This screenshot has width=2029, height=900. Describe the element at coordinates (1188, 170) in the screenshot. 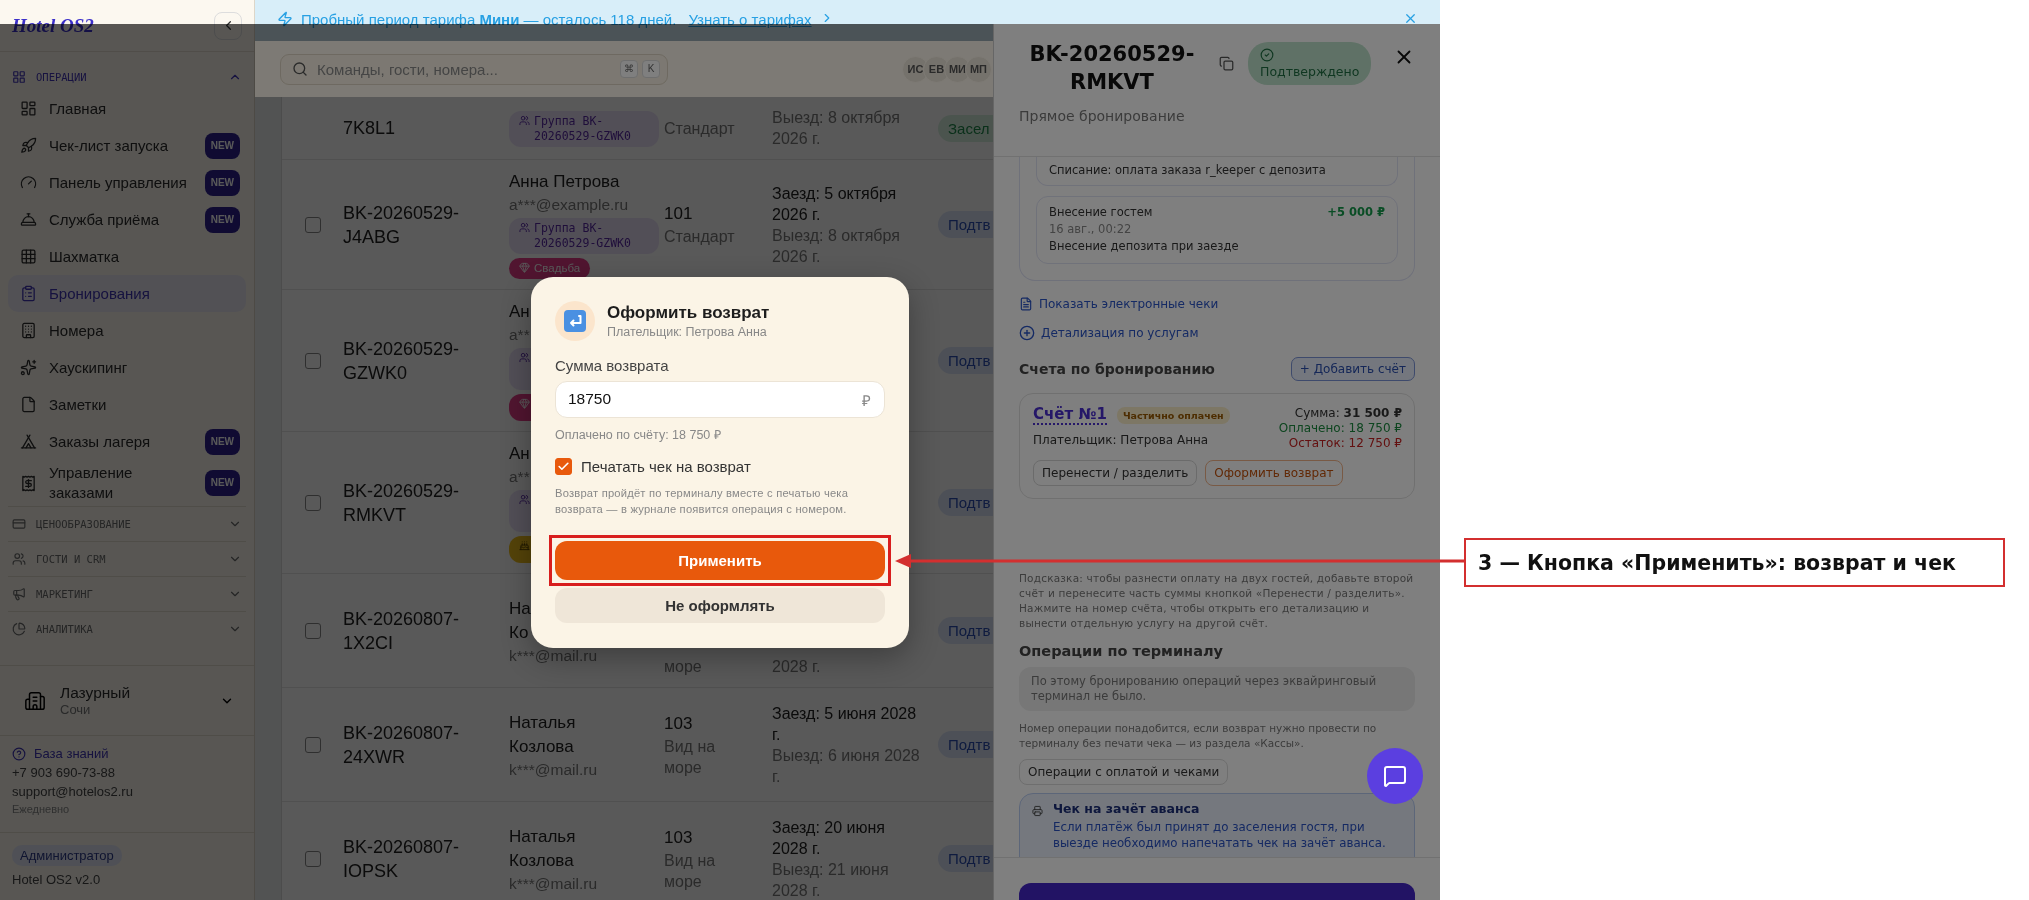

I see `operation-description: Списание: оплата заказа r_keeper с депозита` at that location.